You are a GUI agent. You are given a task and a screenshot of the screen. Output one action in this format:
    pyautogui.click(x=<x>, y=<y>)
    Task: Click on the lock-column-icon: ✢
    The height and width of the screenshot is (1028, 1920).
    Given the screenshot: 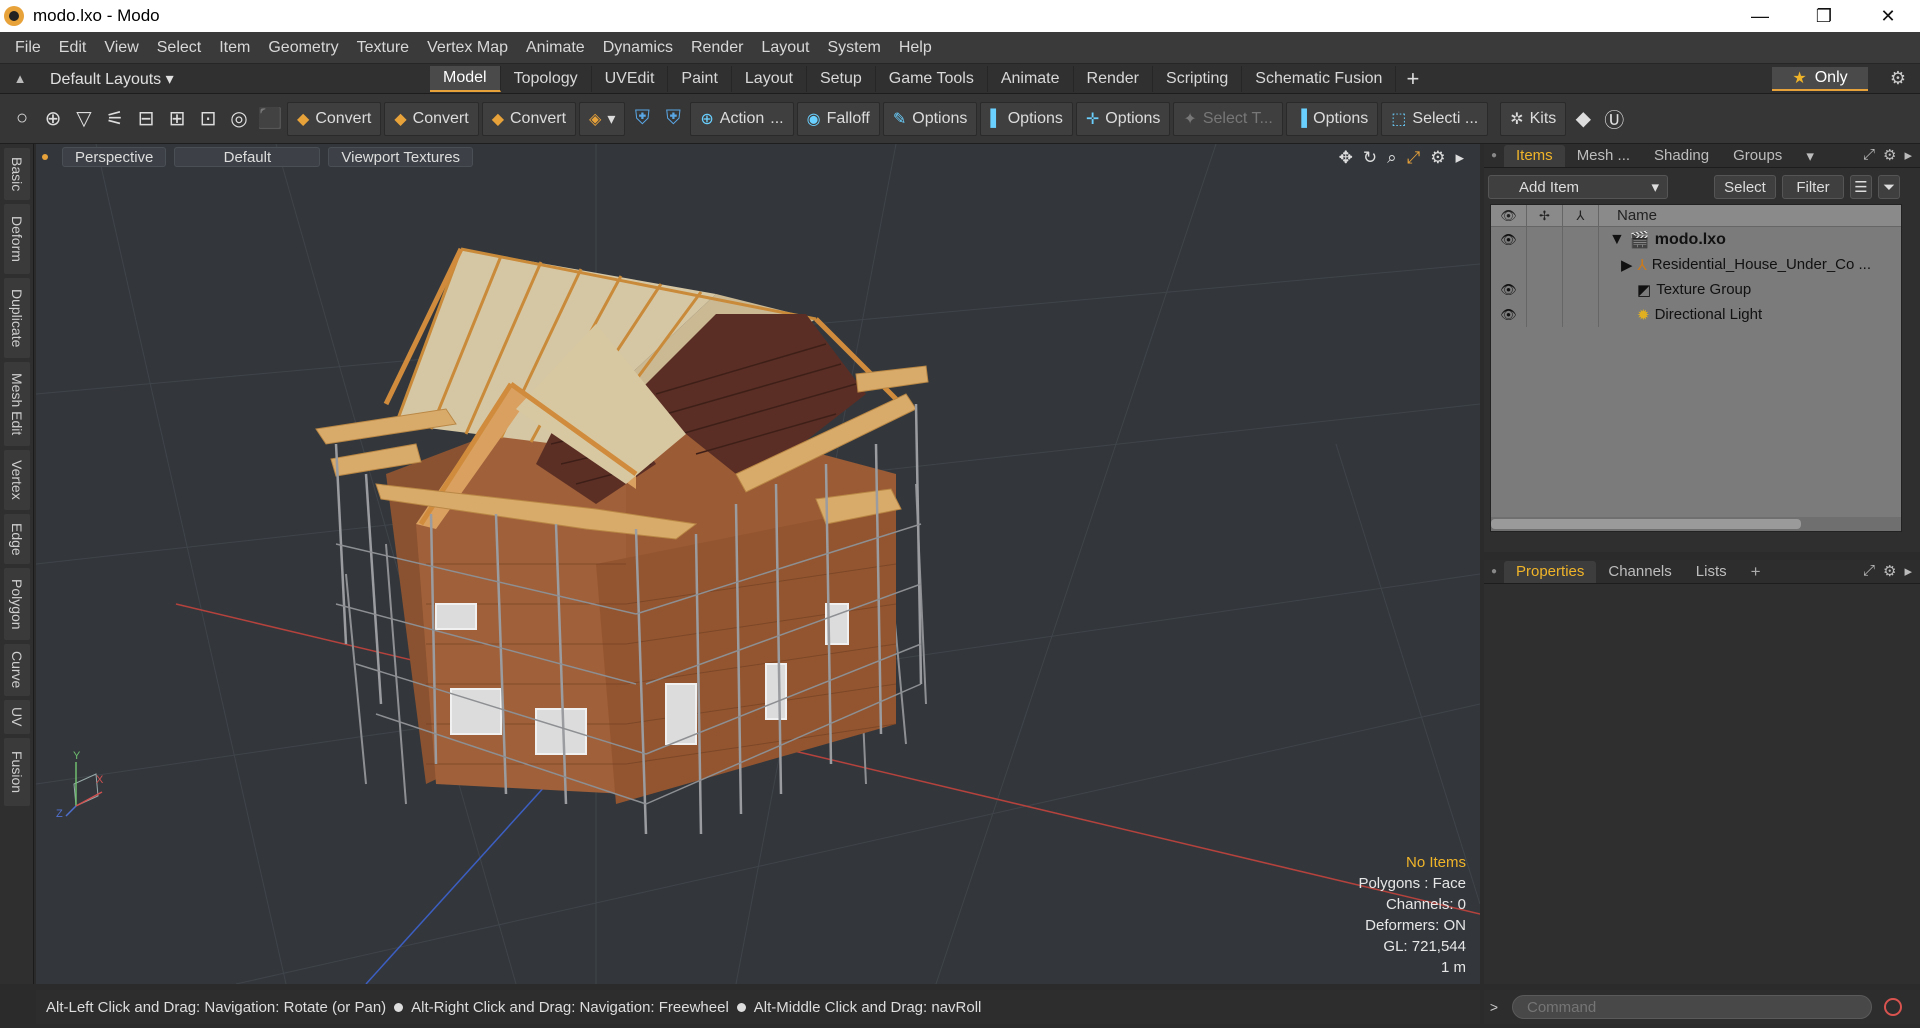 What is the action you would take?
    pyautogui.click(x=1545, y=215)
    